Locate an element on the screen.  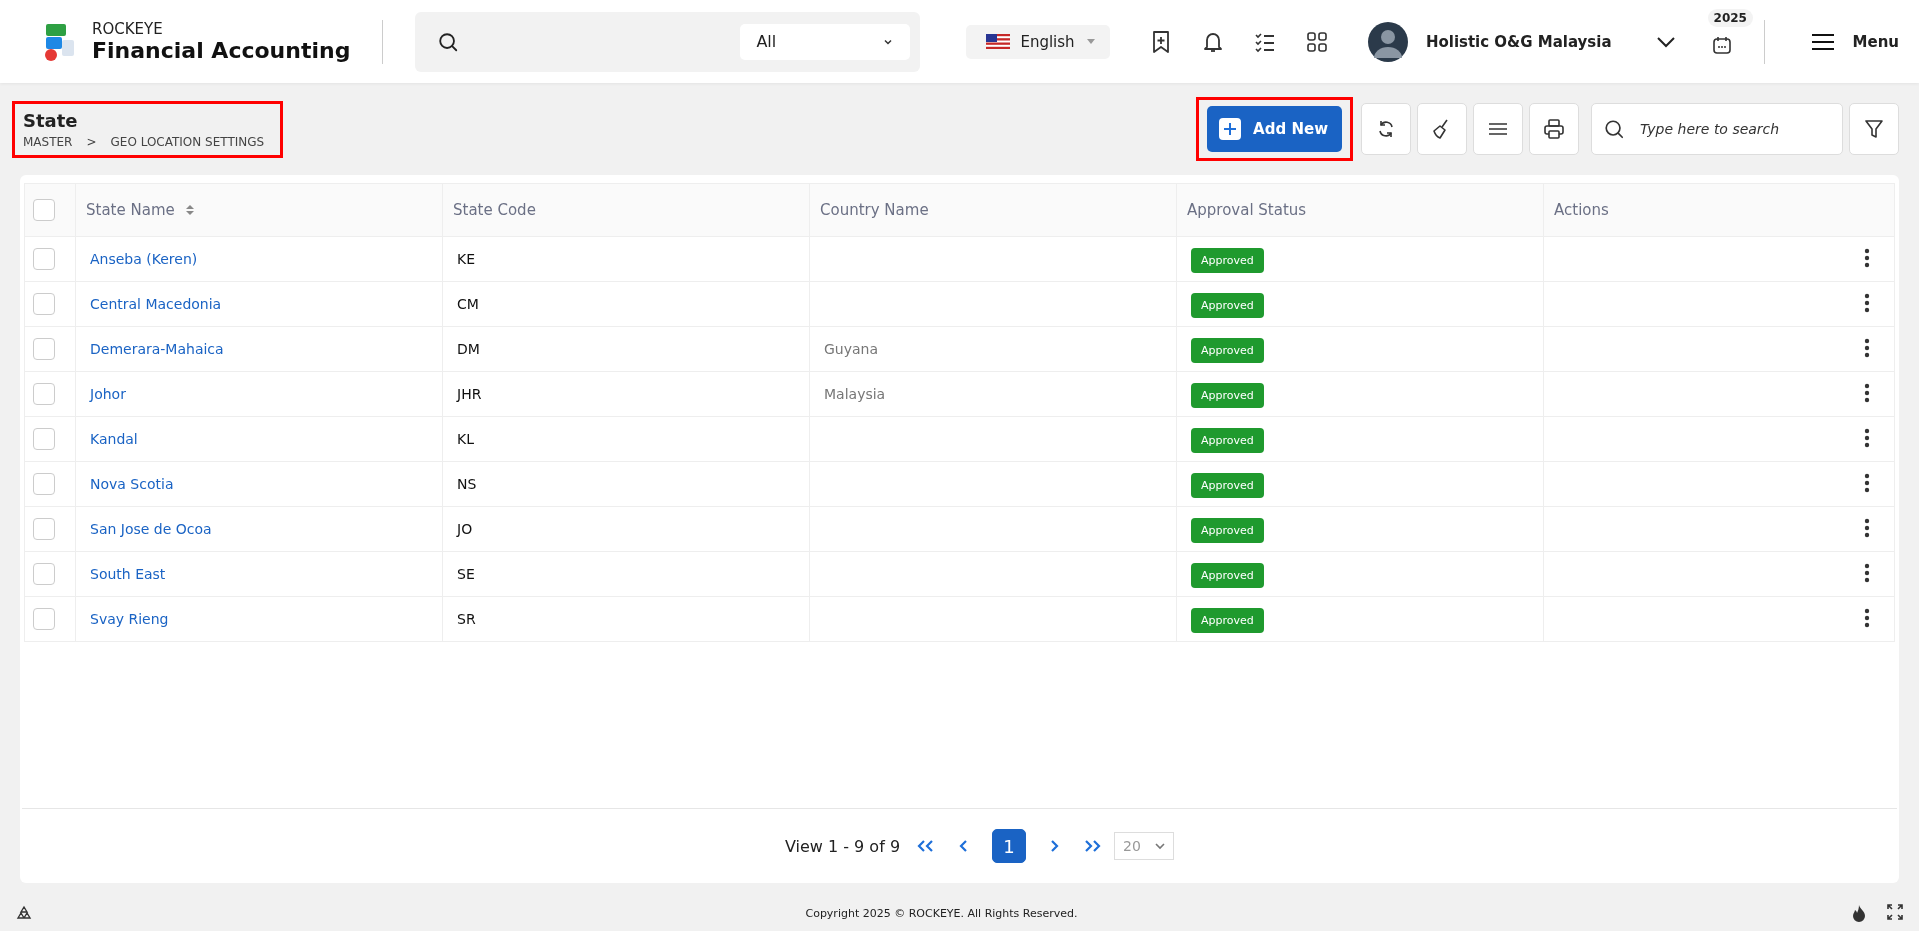
page-button: 1 is located at coordinates (1009, 846).